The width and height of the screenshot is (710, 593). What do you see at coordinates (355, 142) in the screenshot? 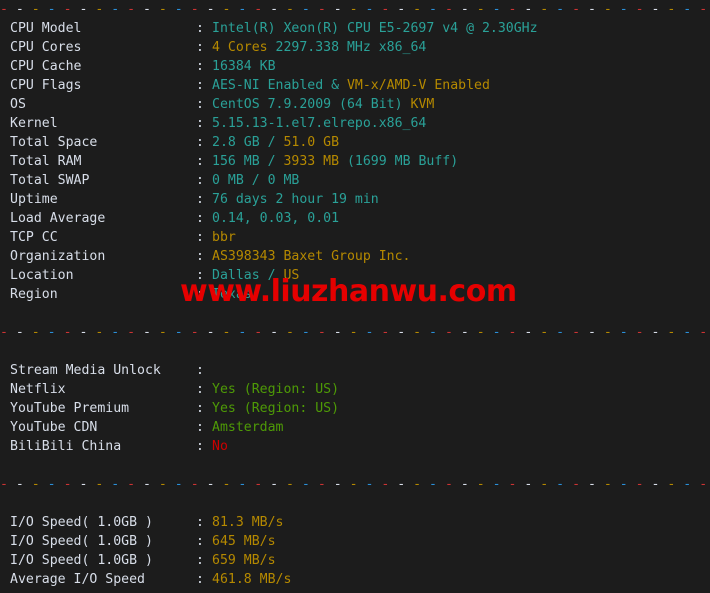
I see `output-row: Total Space:2.8 GB / 51.0 GB` at bounding box center [355, 142].